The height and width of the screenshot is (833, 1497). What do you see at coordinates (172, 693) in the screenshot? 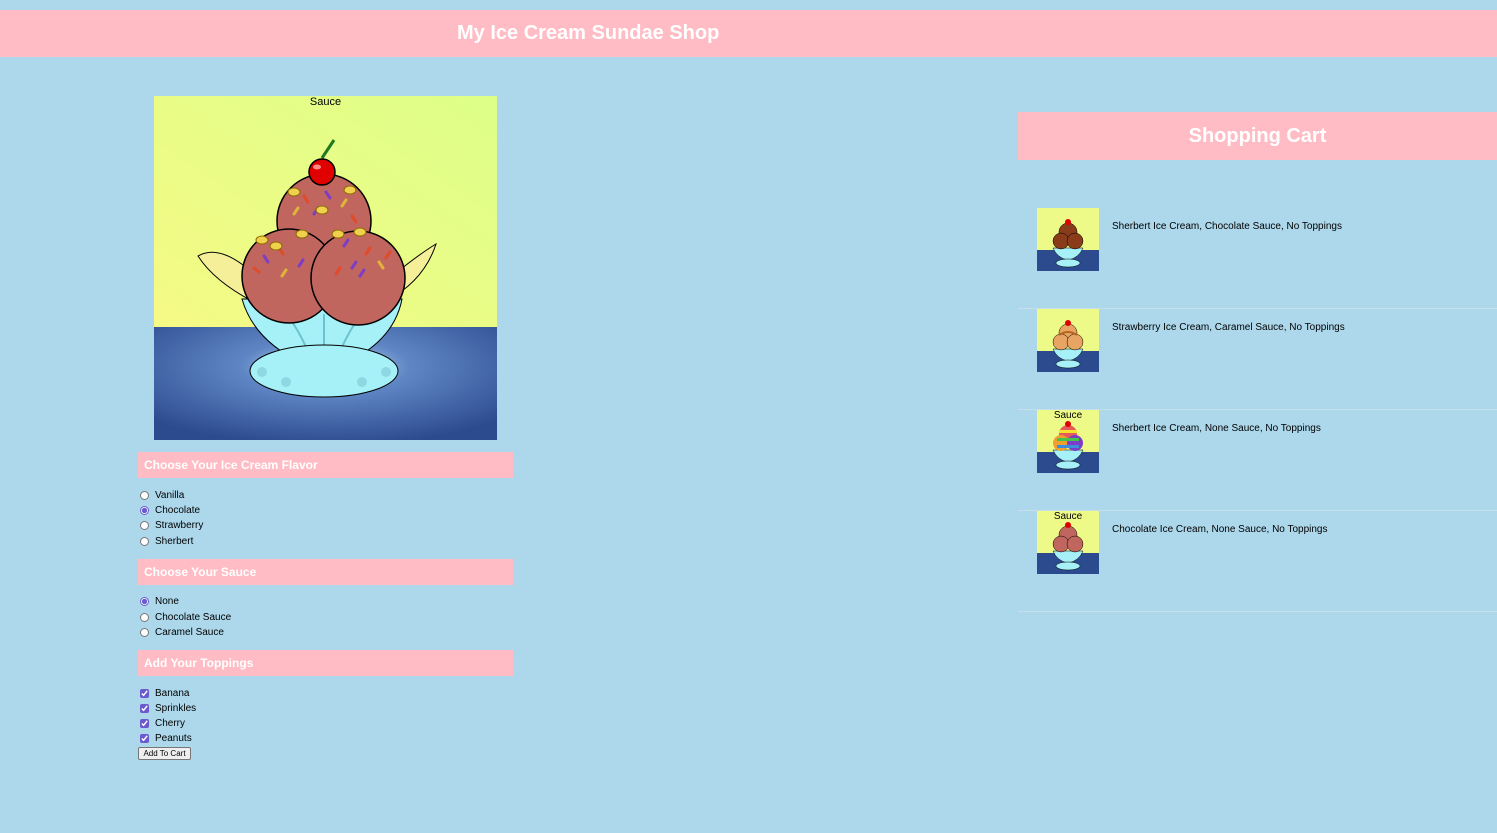
I see `topping-label: Banana` at bounding box center [172, 693].